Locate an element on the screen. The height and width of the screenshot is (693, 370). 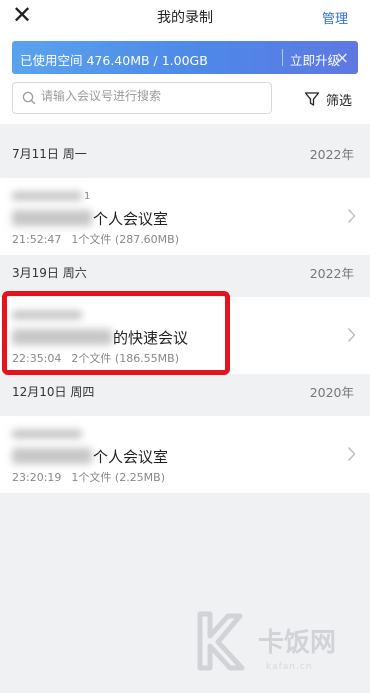
group-date: 3月19日 周六 is located at coordinates (49, 273).